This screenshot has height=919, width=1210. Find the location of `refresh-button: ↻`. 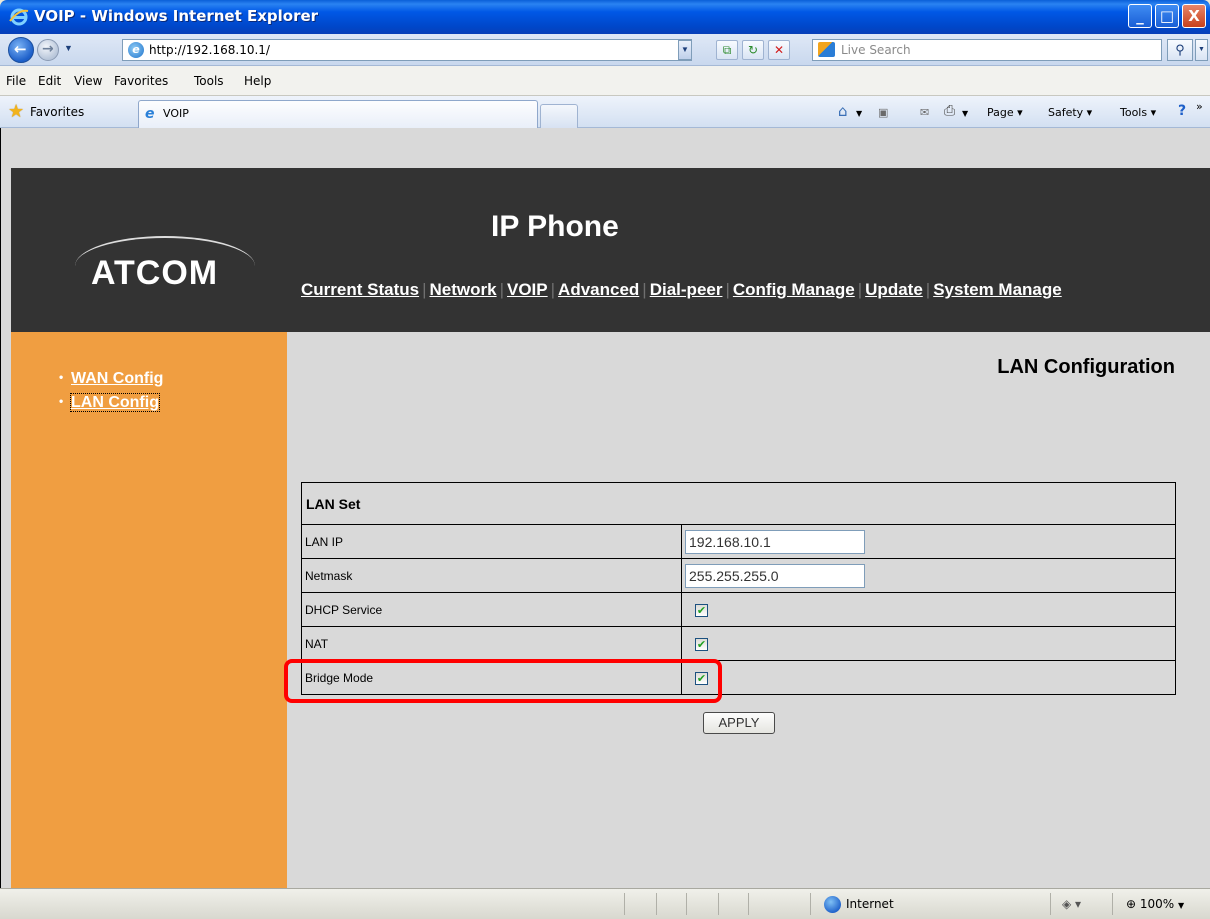

refresh-button: ↻ is located at coordinates (753, 50).